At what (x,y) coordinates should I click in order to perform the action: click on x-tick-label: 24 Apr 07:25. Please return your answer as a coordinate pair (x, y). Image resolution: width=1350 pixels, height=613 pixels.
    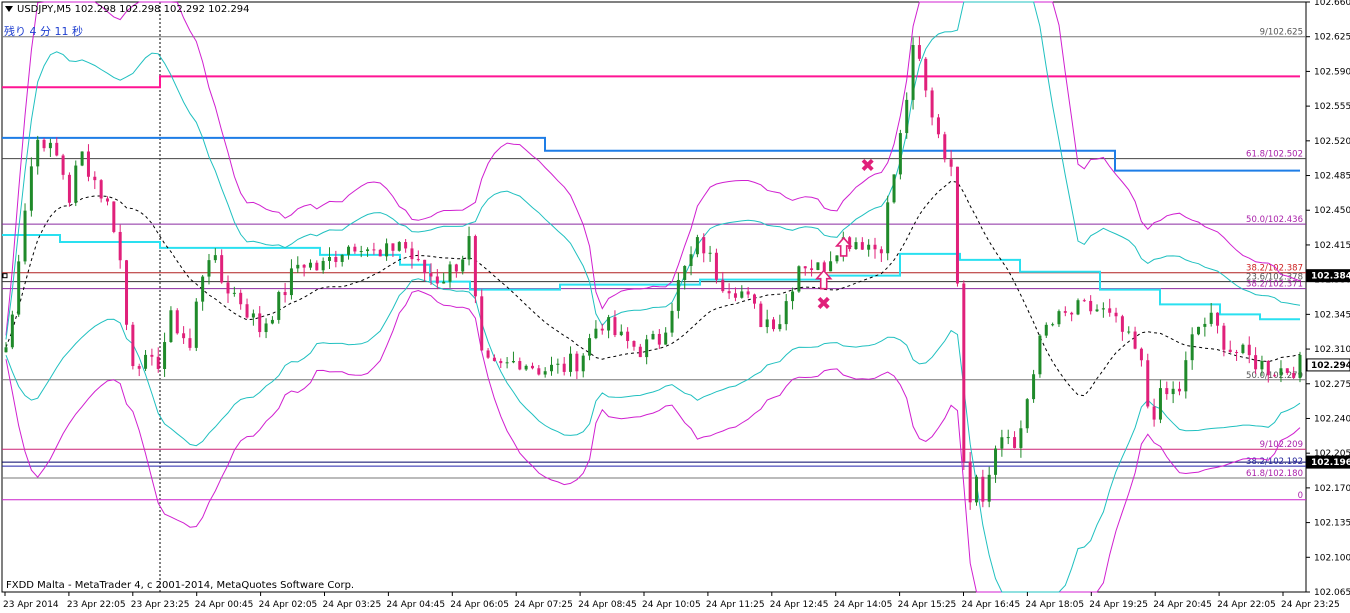
    Looking at the image, I should click on (543, 605).